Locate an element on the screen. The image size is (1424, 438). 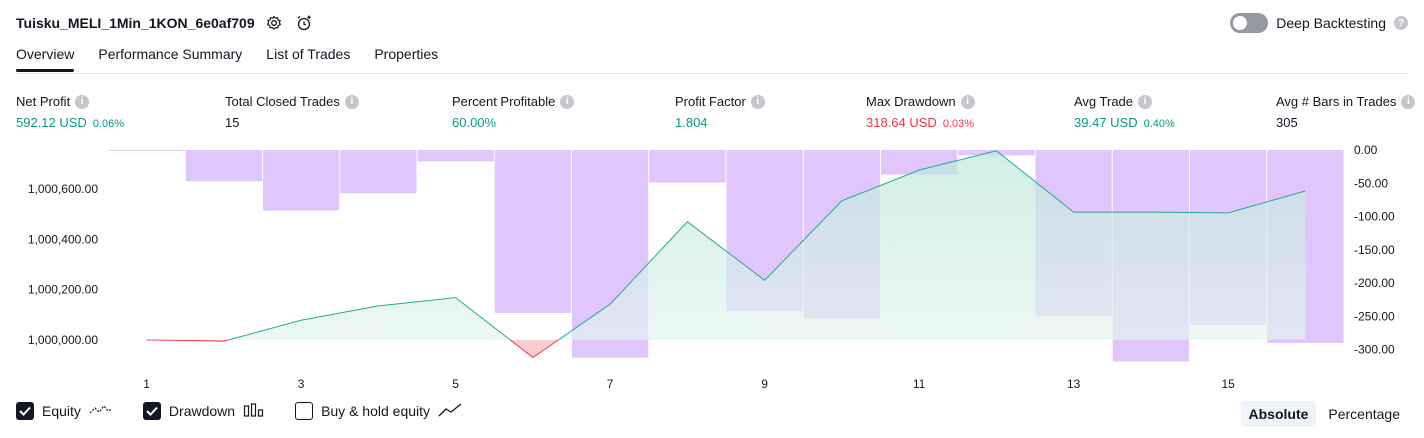
metric-value: 592.12 USD is located at coordinates (51, 122).